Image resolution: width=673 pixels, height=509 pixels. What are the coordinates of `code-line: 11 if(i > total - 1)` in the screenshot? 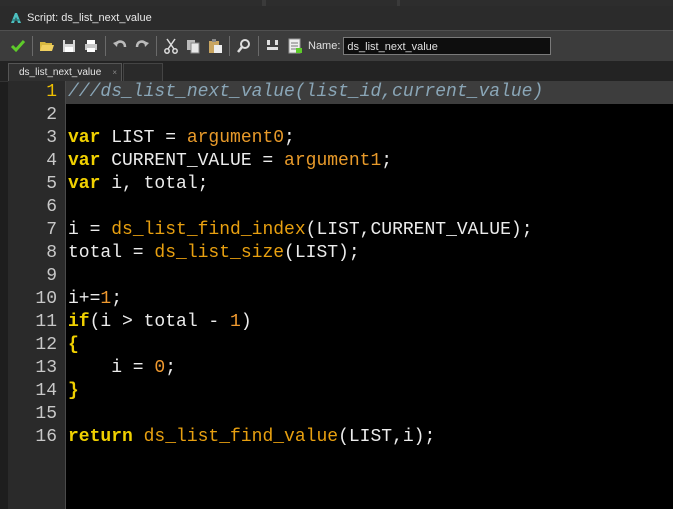 It's located at (340, 322).